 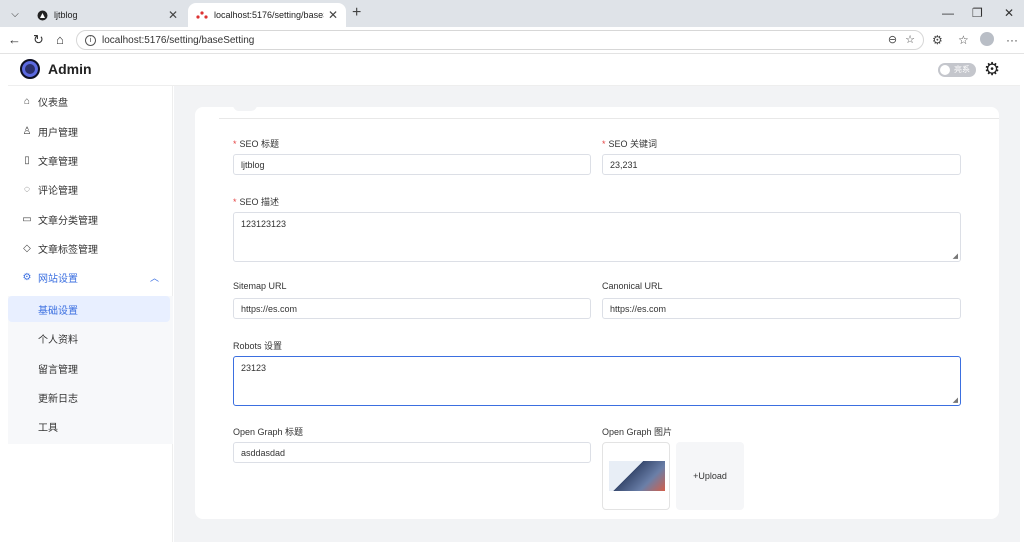 I want to click on og-title-input: asddasdad, so click(x=412, y=452).